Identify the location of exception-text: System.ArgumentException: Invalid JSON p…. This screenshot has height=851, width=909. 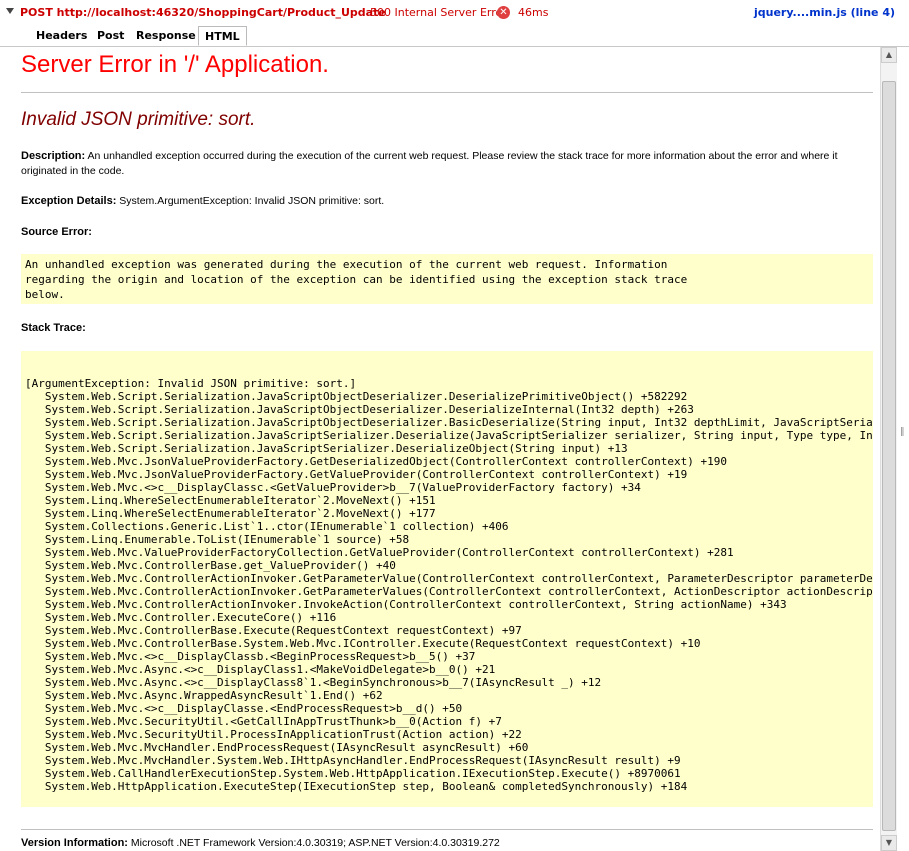
(252, 201).